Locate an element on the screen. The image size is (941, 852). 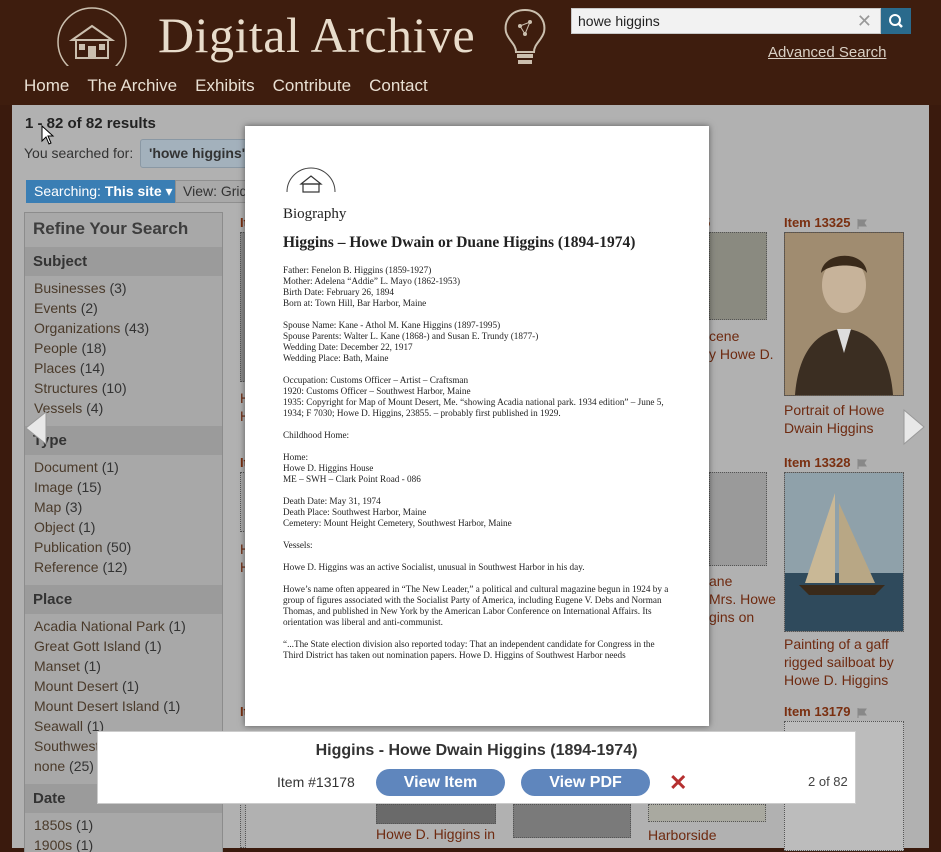
nav-contribute: Contribute is located at coordinates (312, 86).